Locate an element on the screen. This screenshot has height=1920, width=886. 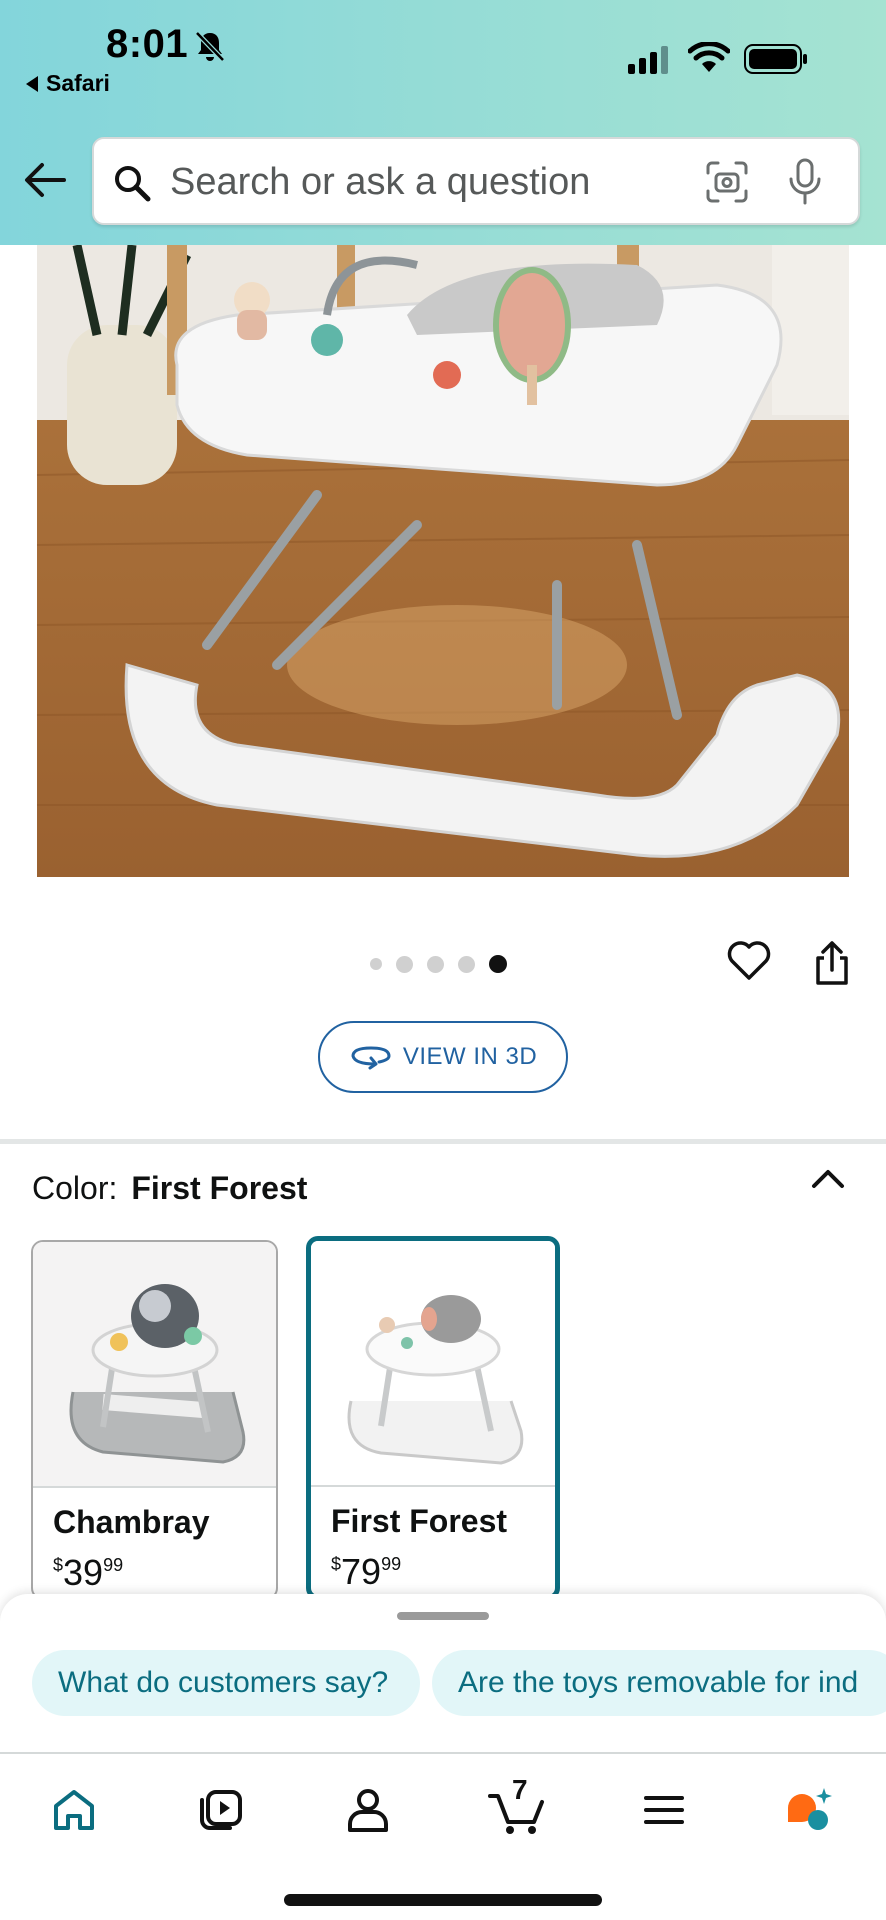
carousel-dot-active is located at coordinates (498, 964).